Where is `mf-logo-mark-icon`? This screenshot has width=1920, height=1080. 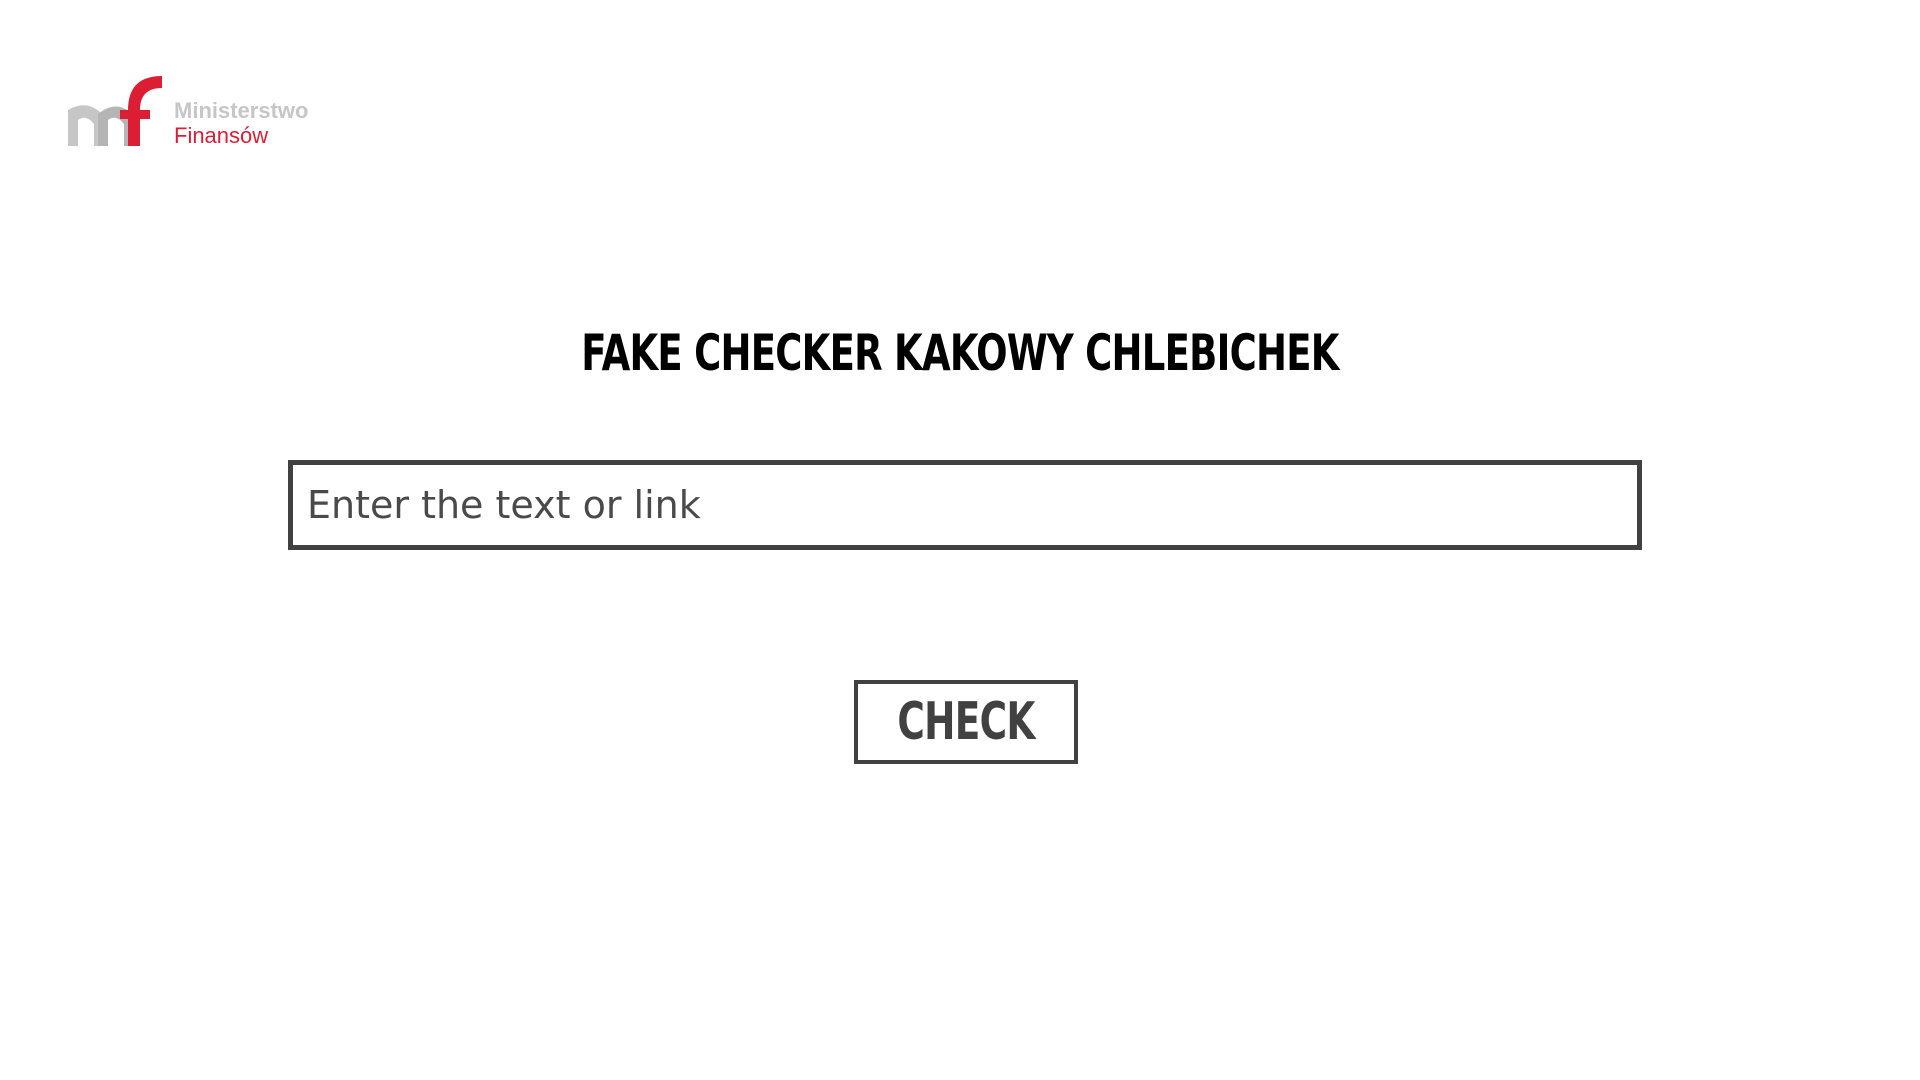
mf-logo-mark-icon is located at coordinates (115, 111).